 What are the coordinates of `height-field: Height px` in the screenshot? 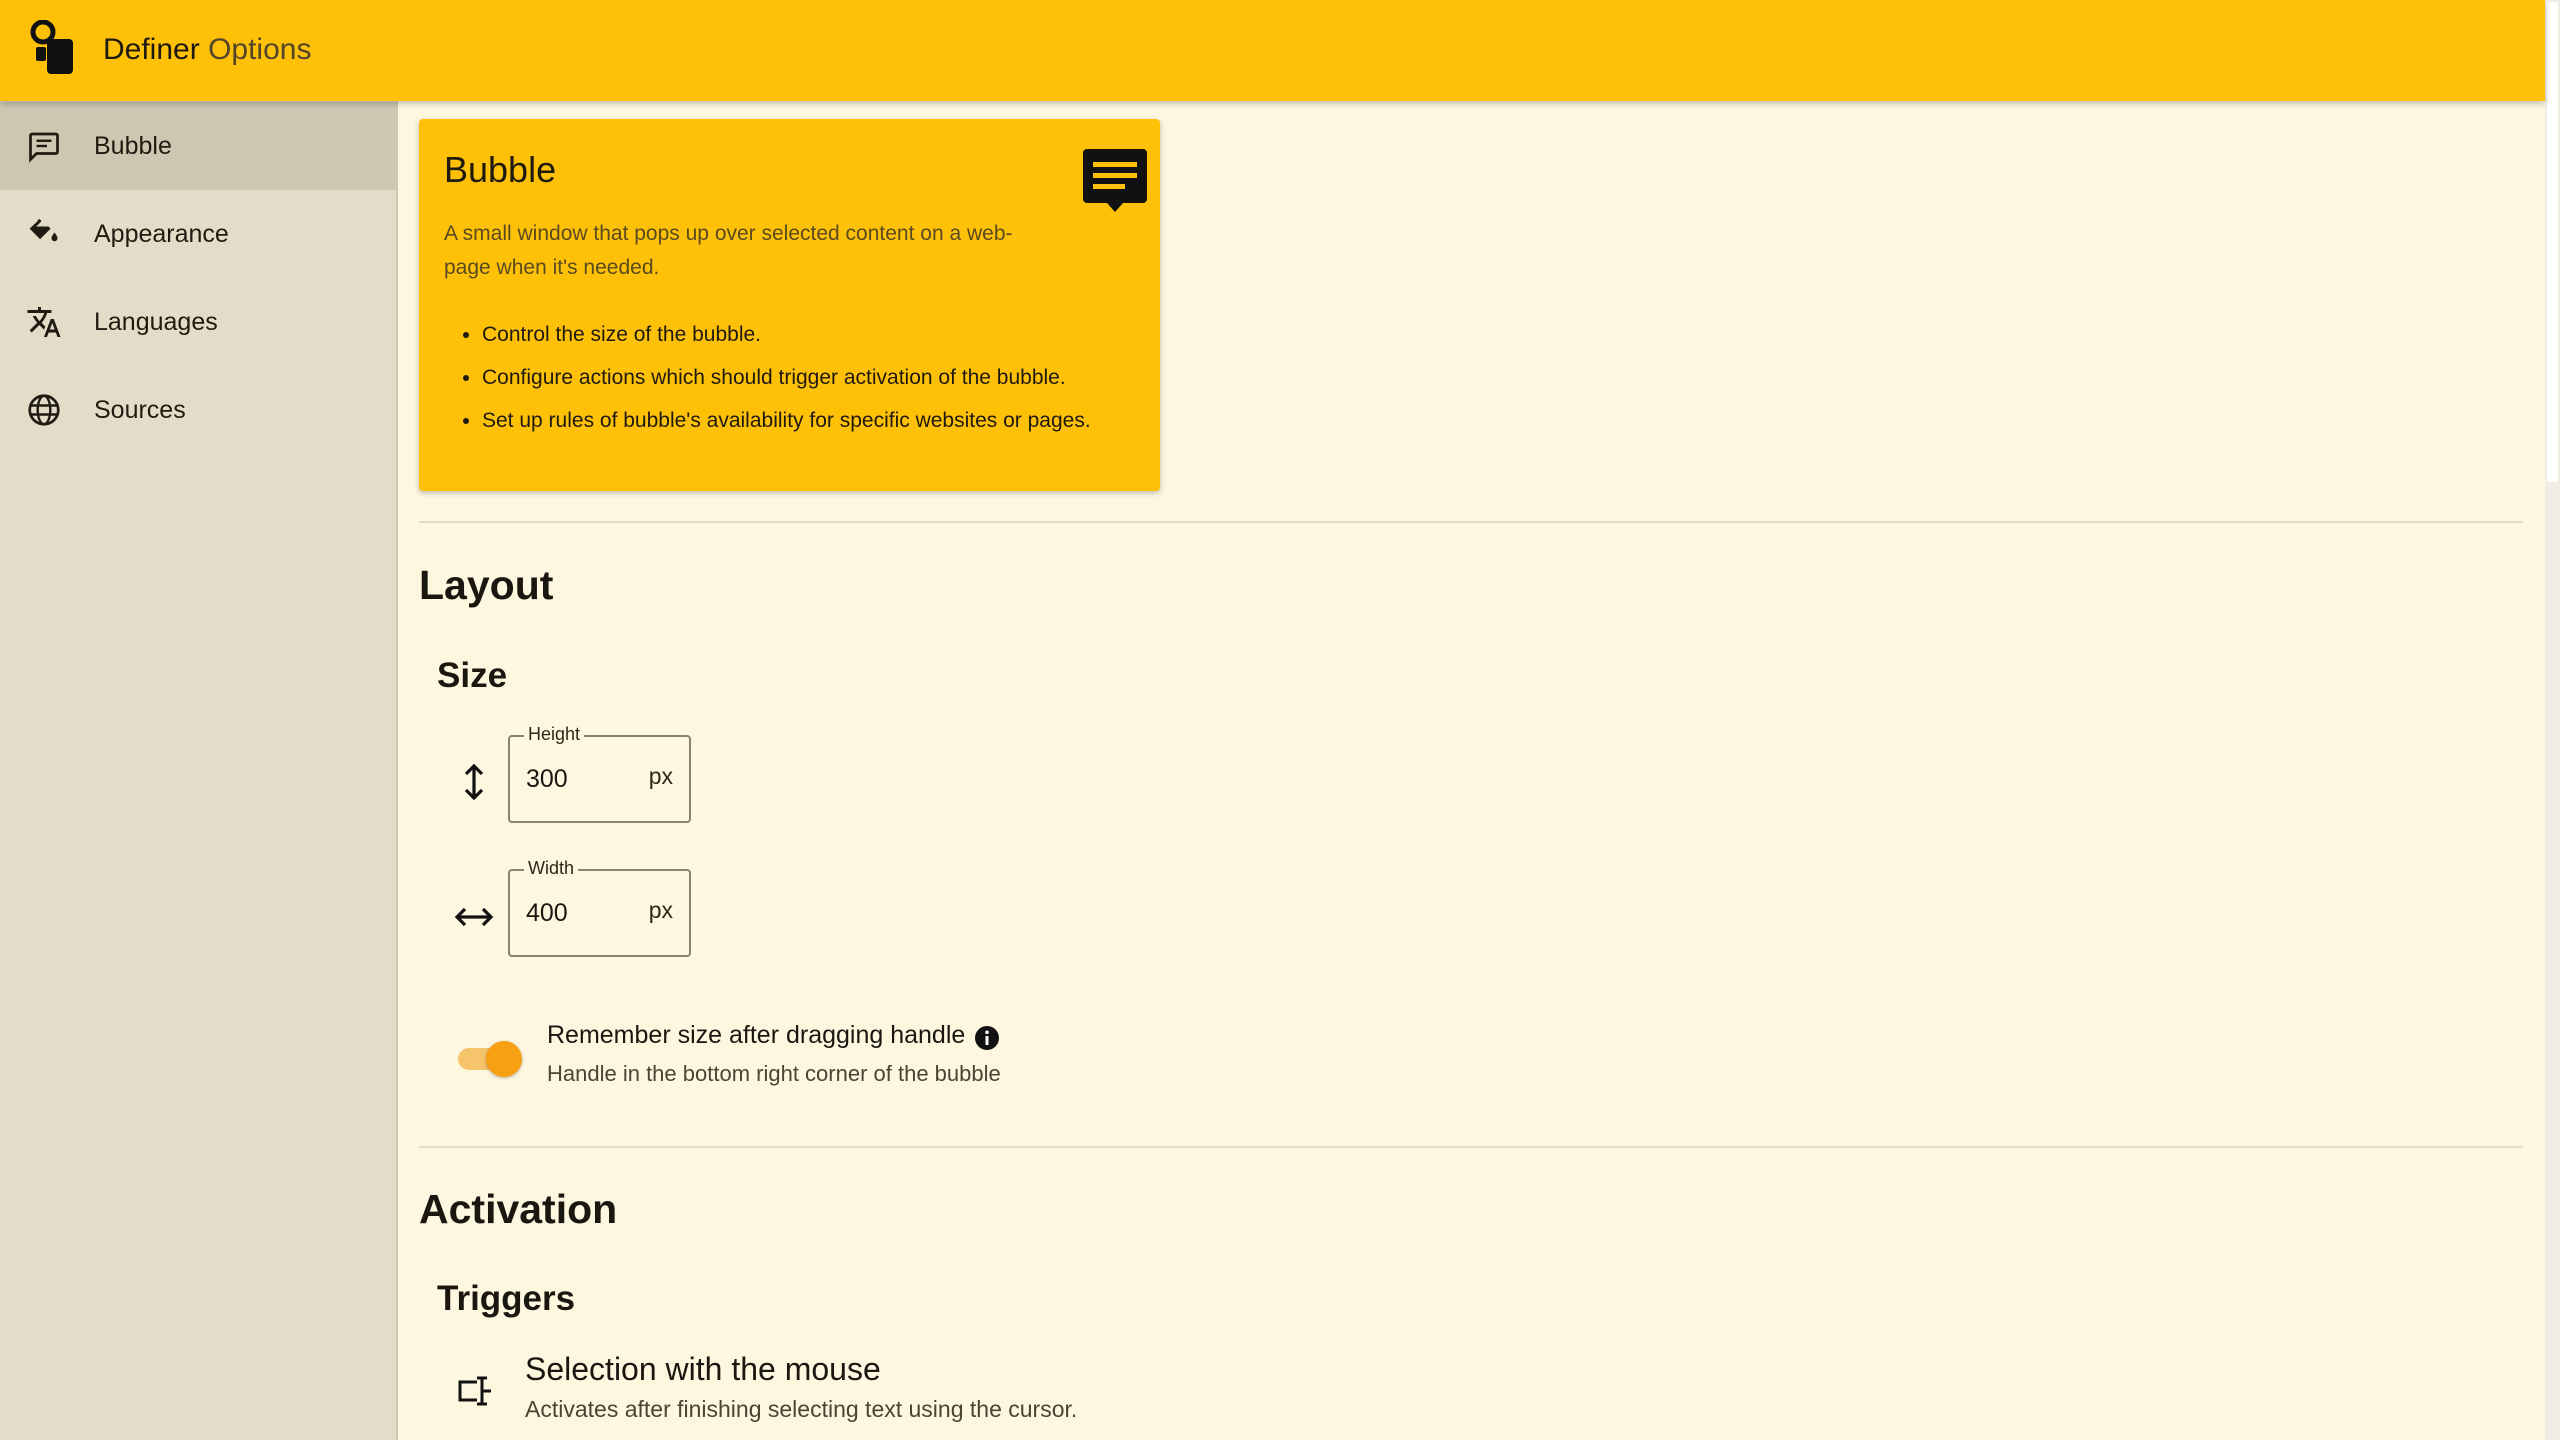 It's located at (599, 773).